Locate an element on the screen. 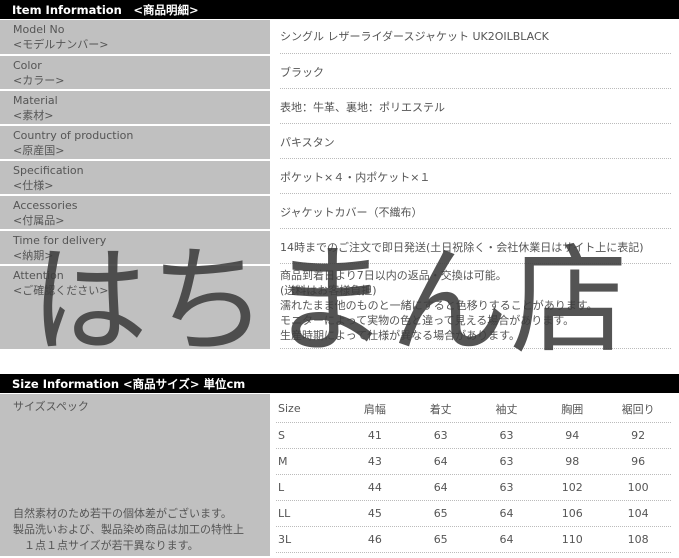 The height and width of the screenshot is (558, 679). cell: 98 is located at coordinates (572, 461).